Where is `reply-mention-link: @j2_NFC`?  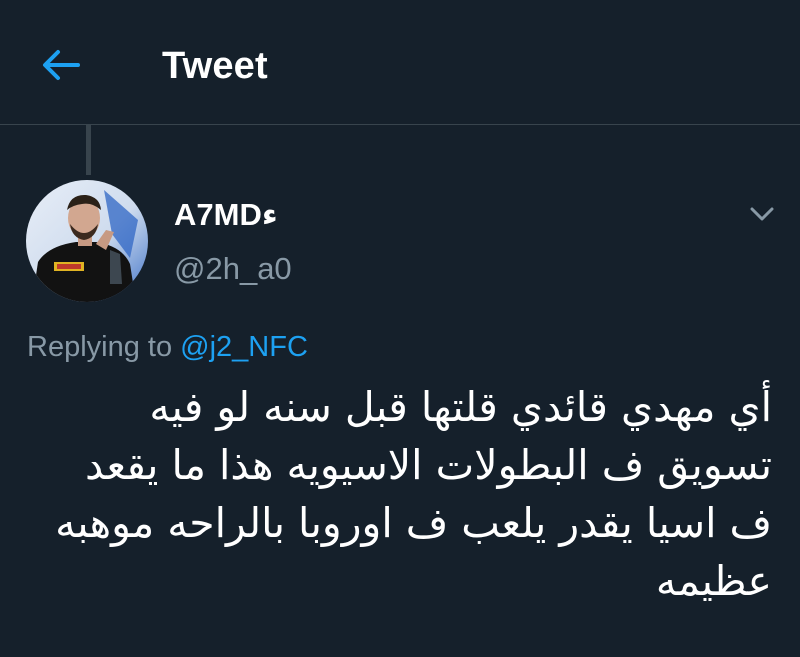
reply-mention-link: @j2_NFC is located at coordinates (244, 347).